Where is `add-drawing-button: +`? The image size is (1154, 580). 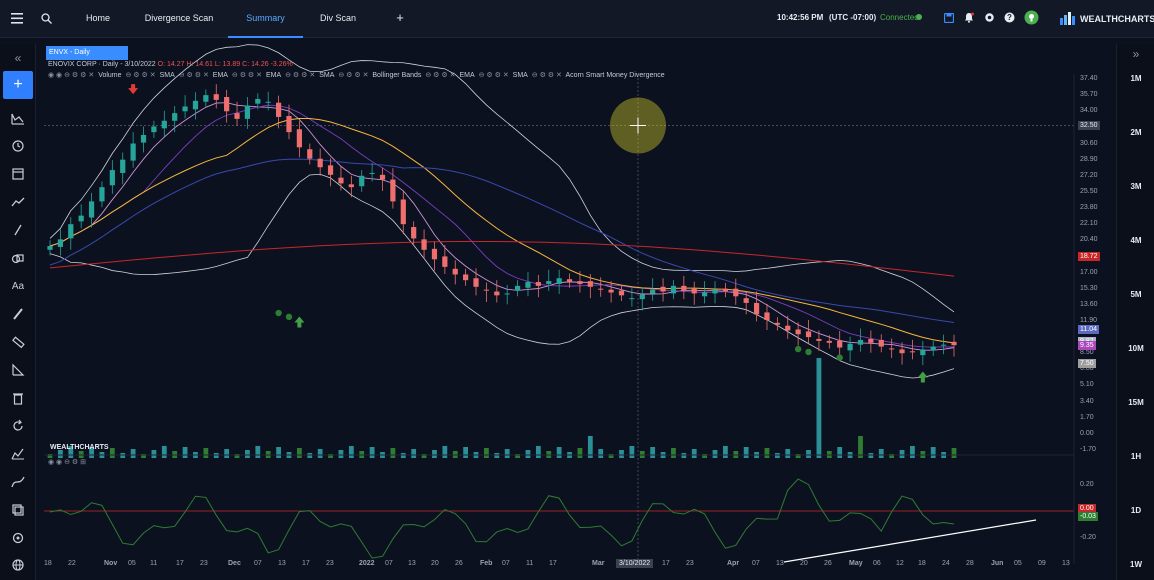 add-drawing-button: + is located at coordinates (18, 85).